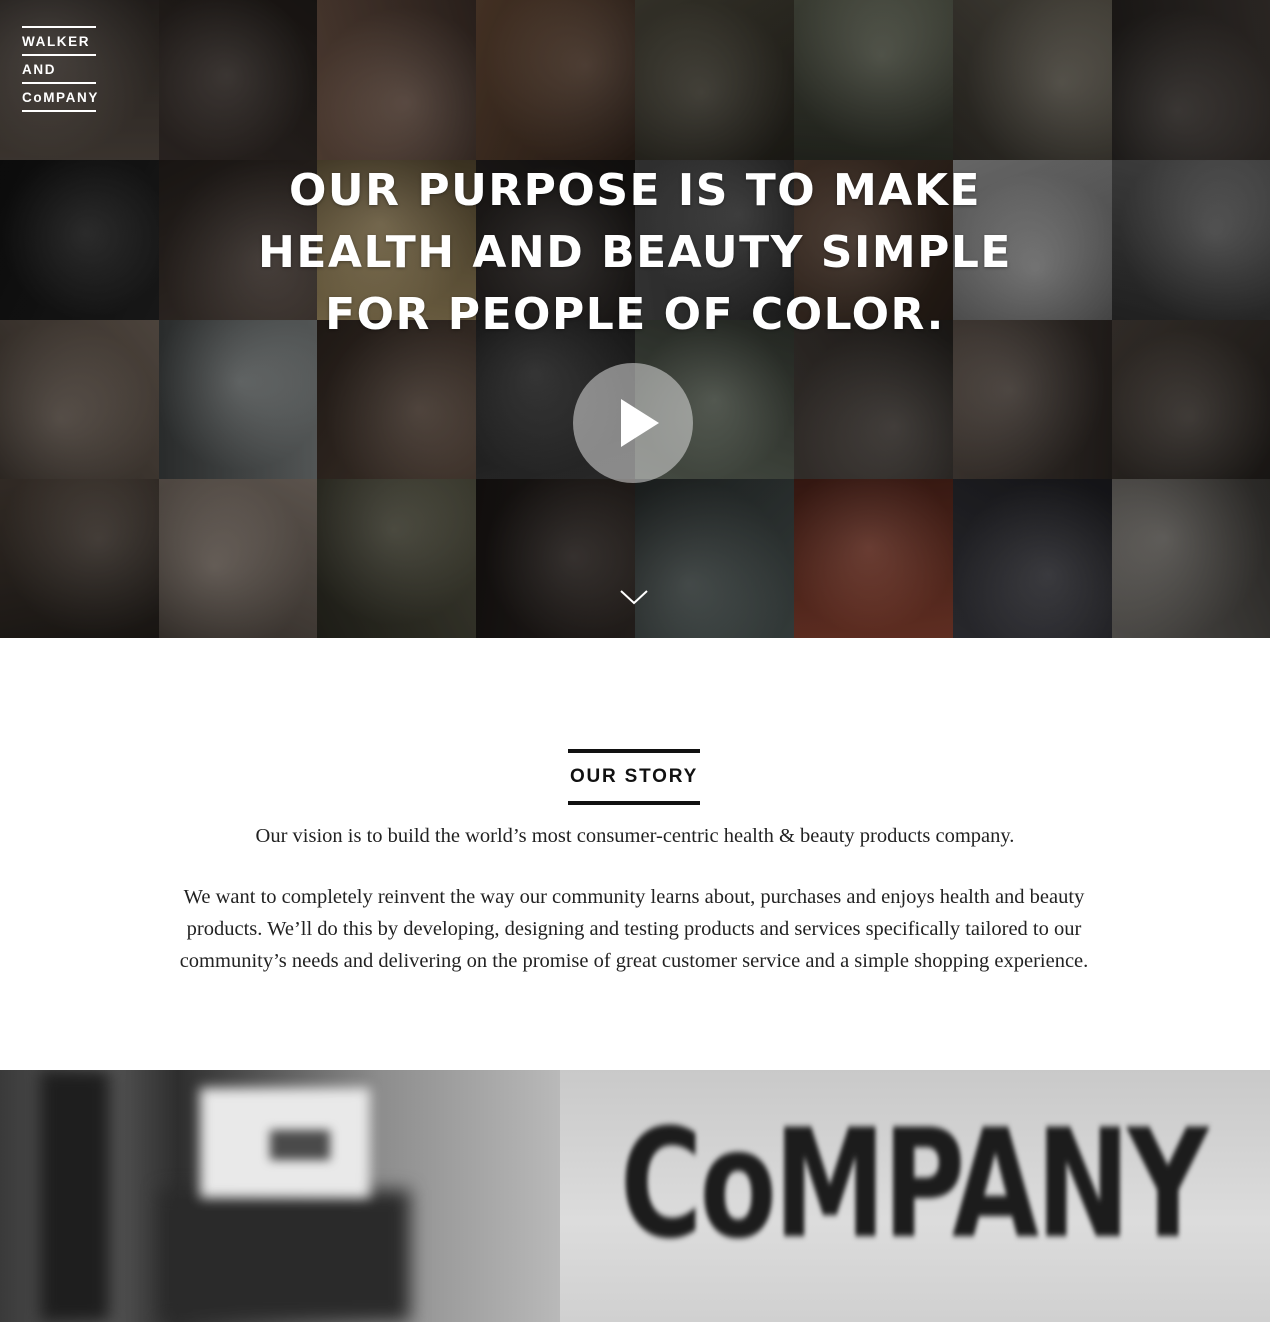  I want to click on logo-line-walker: WALKER, so click(56, 41).